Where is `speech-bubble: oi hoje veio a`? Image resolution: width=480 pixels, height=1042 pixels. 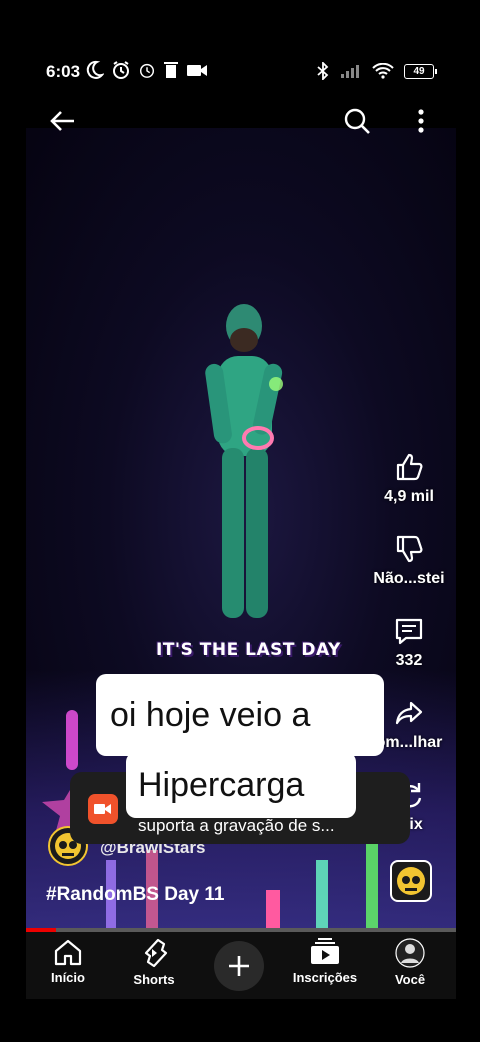 speech-bubble: oi hoje veio a is located at coordinates (240, 715).